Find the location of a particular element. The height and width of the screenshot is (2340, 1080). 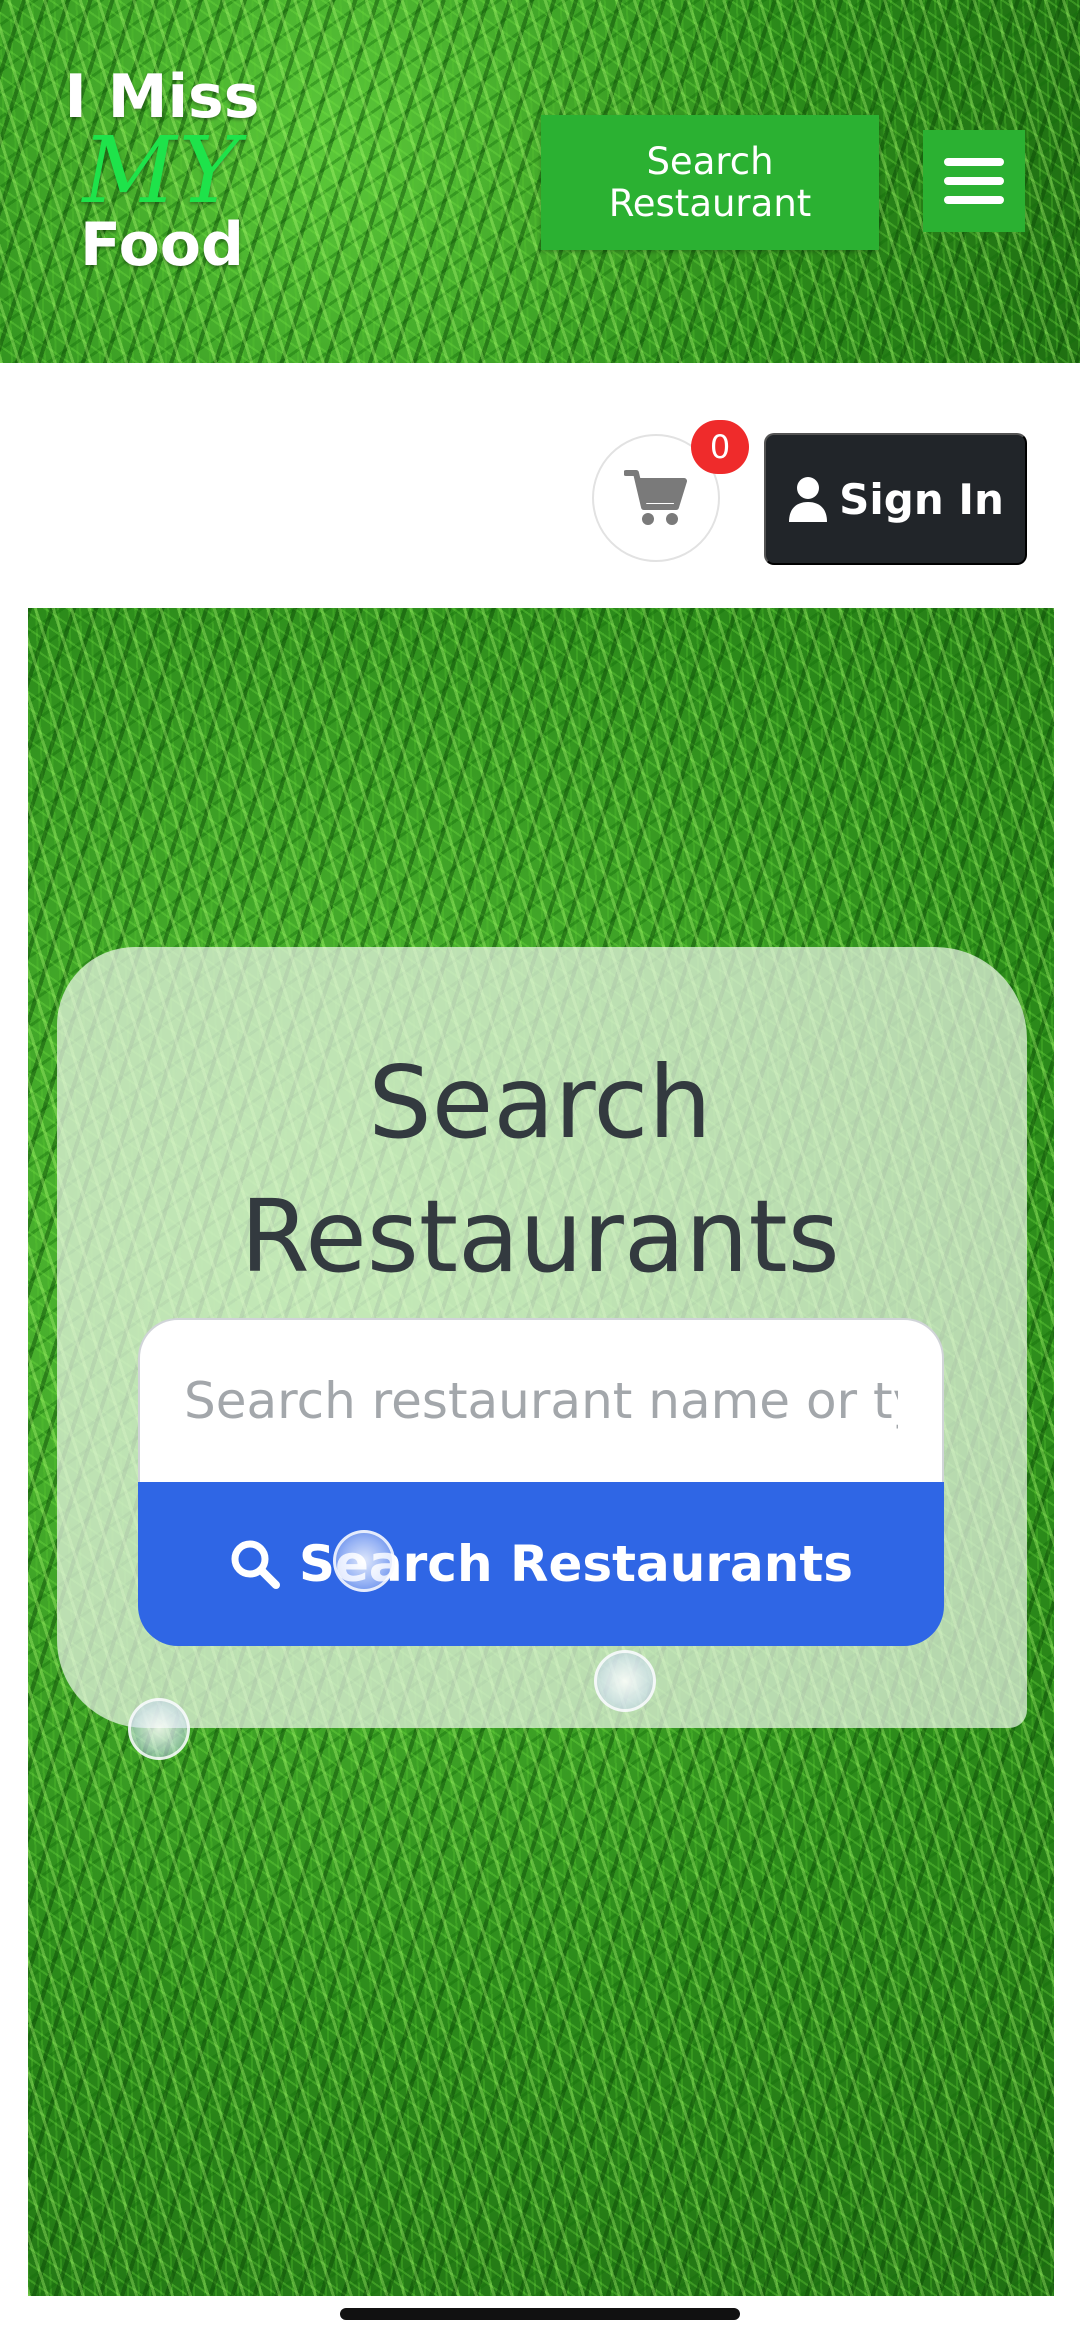

search-restaurant-nav-label: Search Restaurant is located at coordinates (710, 182).